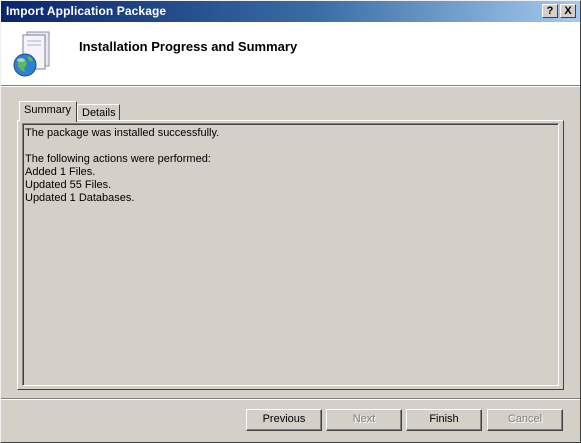 The image size is (581, 443). What do you see at coordinates (290, 86) in the screenshot?
I see `header-divider` at bounding box center [290, 86].